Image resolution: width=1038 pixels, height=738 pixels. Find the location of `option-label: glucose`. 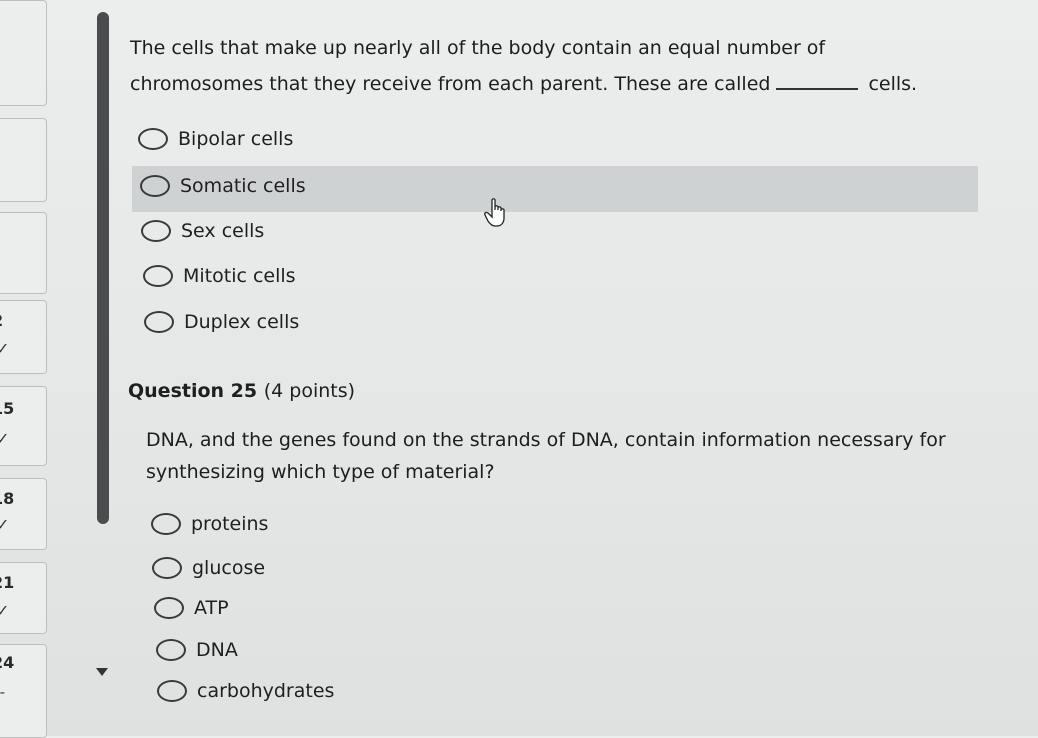

option-label: glucose is located at coordinates (229, 568).